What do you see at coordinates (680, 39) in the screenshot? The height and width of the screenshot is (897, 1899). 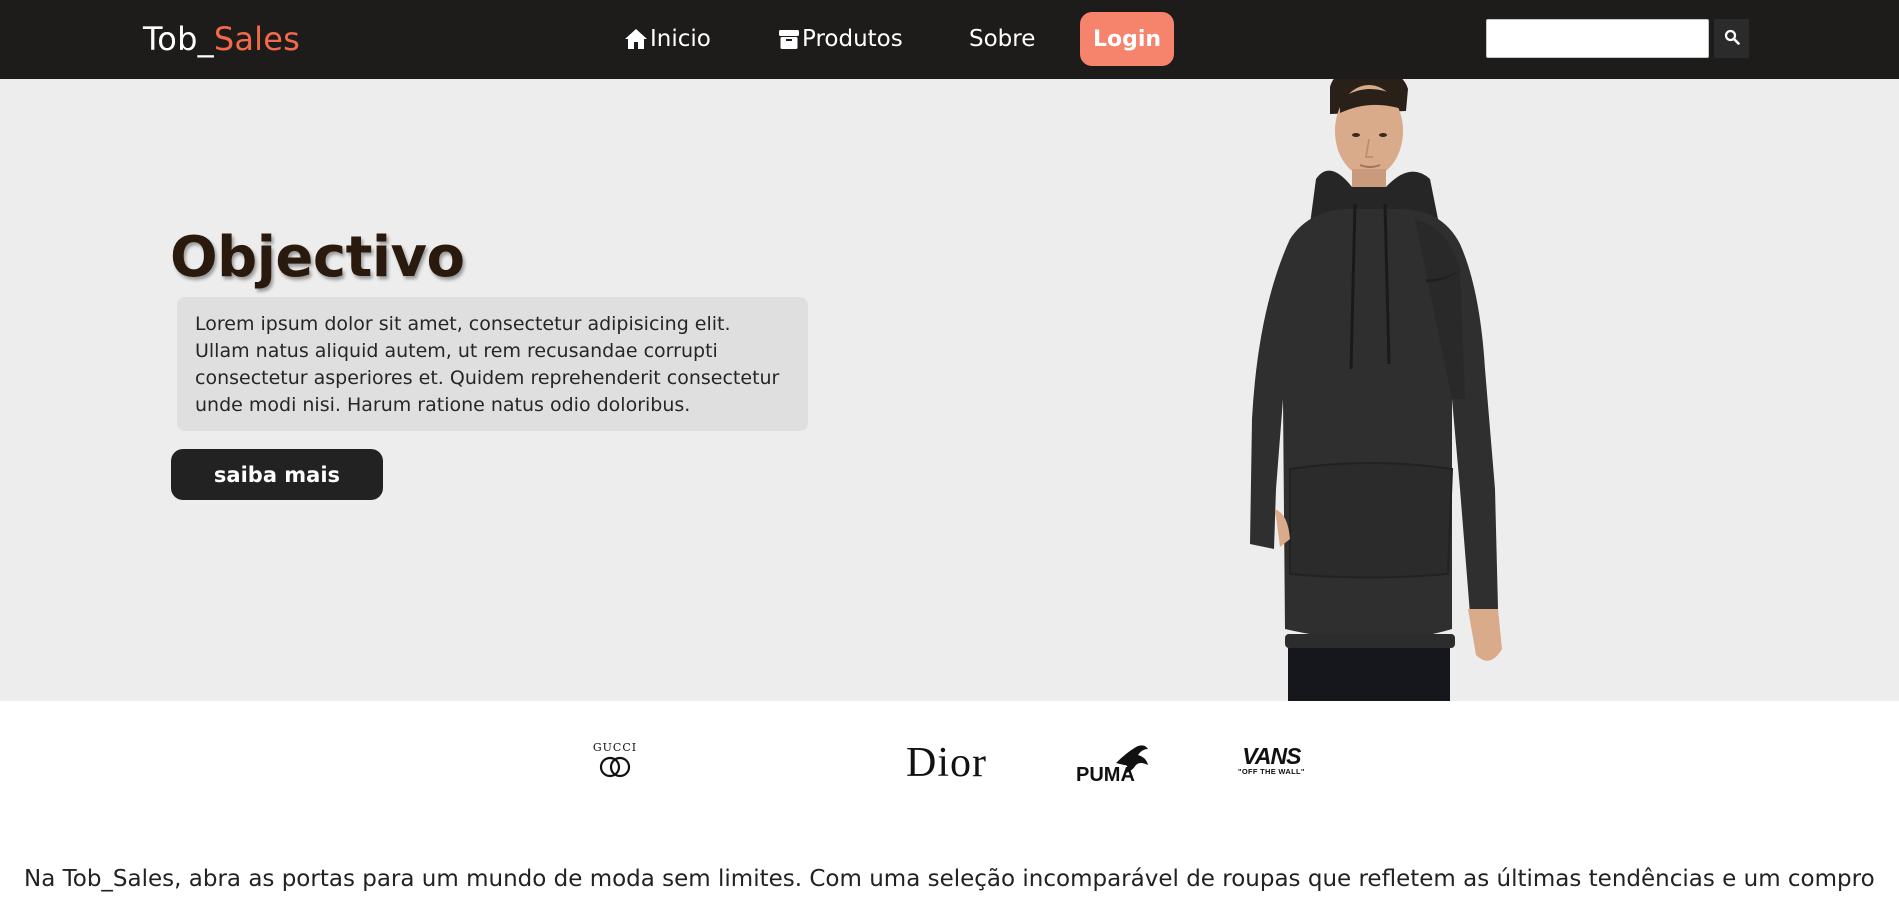 I see `nav-label-inicio: Inicio` at bounding box center [680, 39].